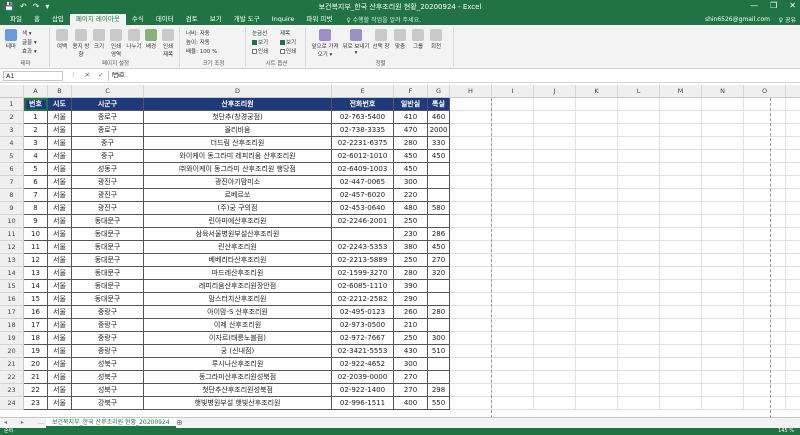 The height and width of the screenshot is (435, 800). I want to click on data-cell: 320, so click(439, 273).